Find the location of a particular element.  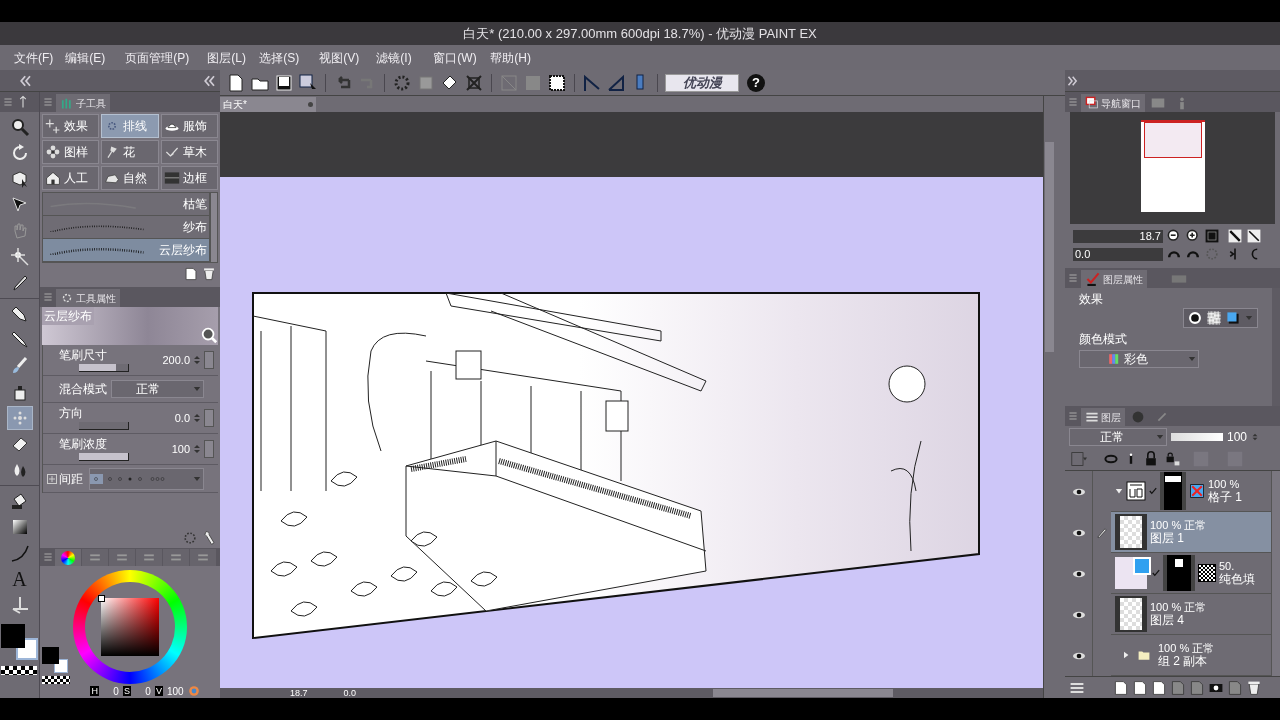

marquee-icon is located at coordinates (557, 82).